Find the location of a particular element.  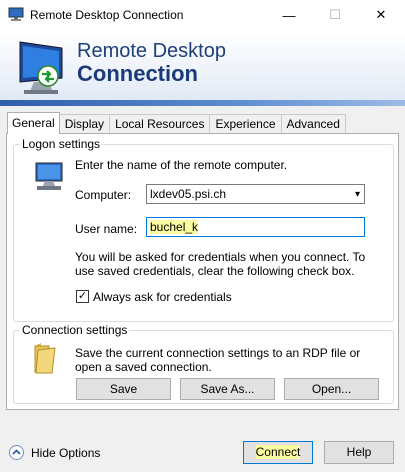

footer-bar: Hide Options Connect Help is located at coordinates (202, 451).